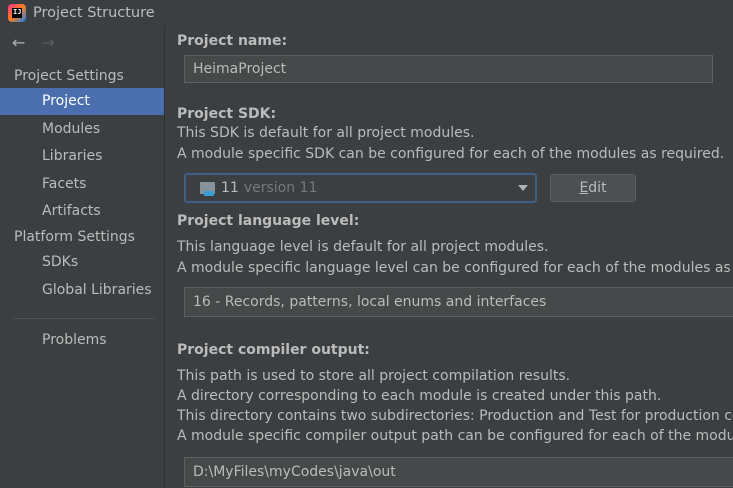  Describe the element at coordinates (82, 156) in the screenshot. I see `sidebar-item-libraries: Libraries` at that location.